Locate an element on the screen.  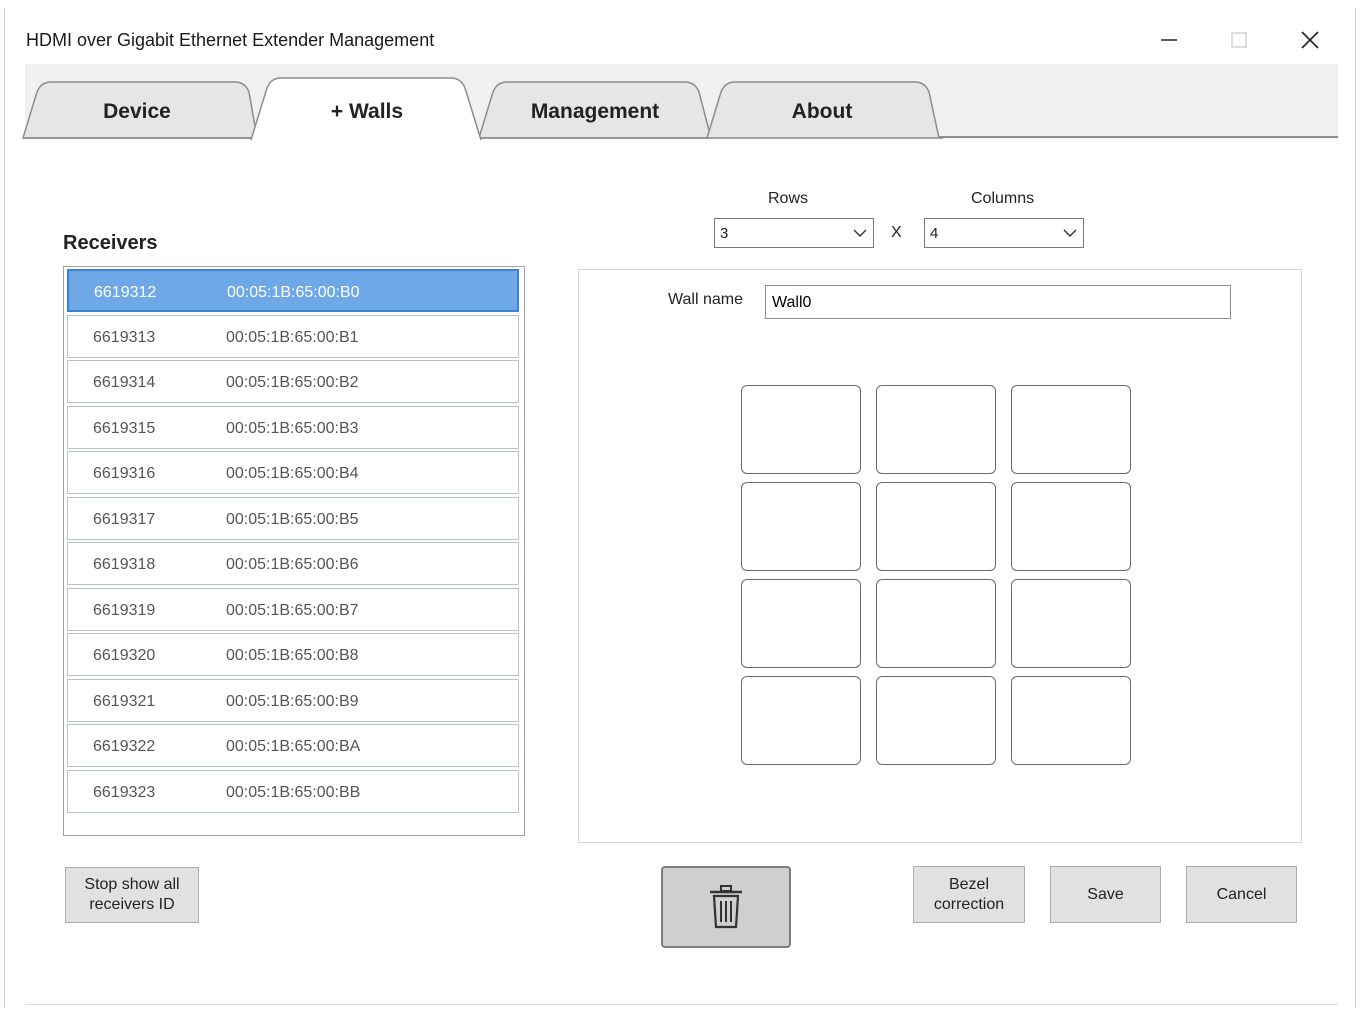
receiver-row: 6619315 00:05:1B:65:00:B3 is located at coordinates (293, 427).